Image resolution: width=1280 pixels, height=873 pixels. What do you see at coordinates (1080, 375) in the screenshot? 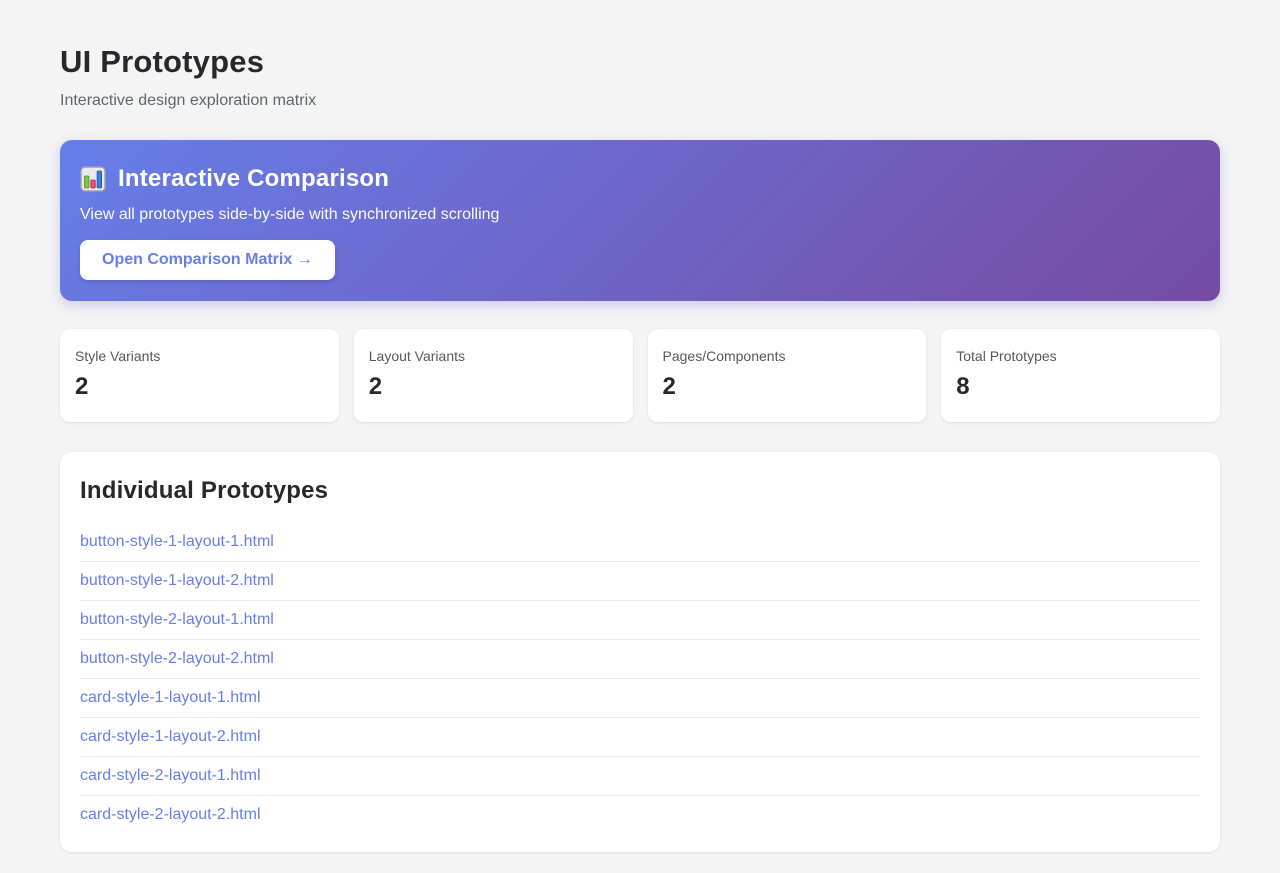
I see `stat-card-total-prototypes: Total Prototypes 8` at bounding box center [1080, 375].